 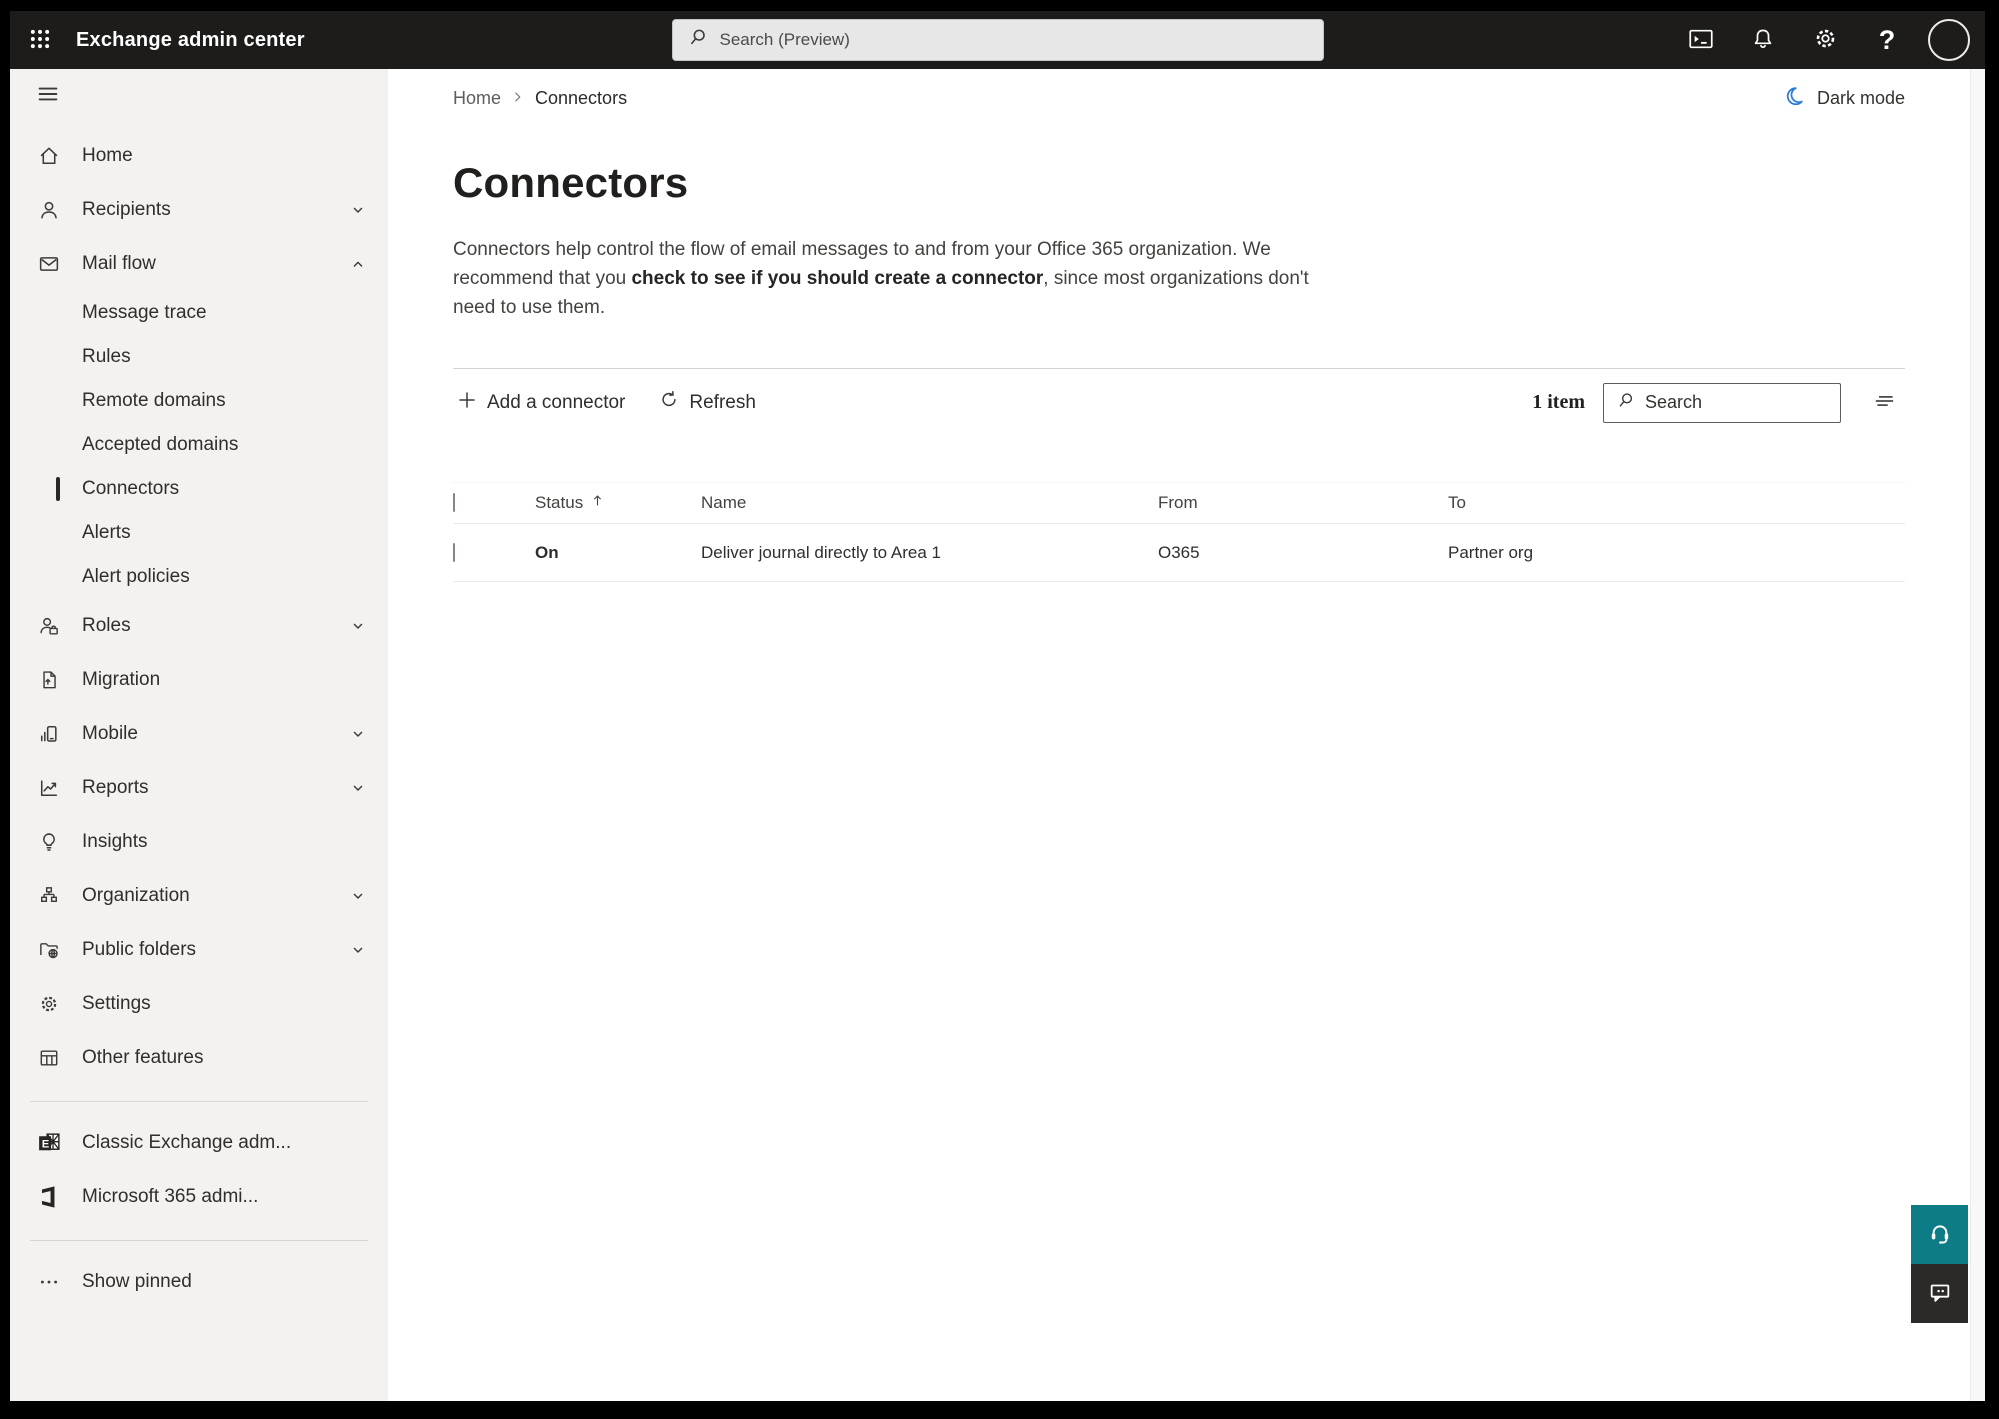 What do you see at coordinates (48, 95) in the screenshot?
I see `nav-collapse-button` at bounding box center [48, 95].